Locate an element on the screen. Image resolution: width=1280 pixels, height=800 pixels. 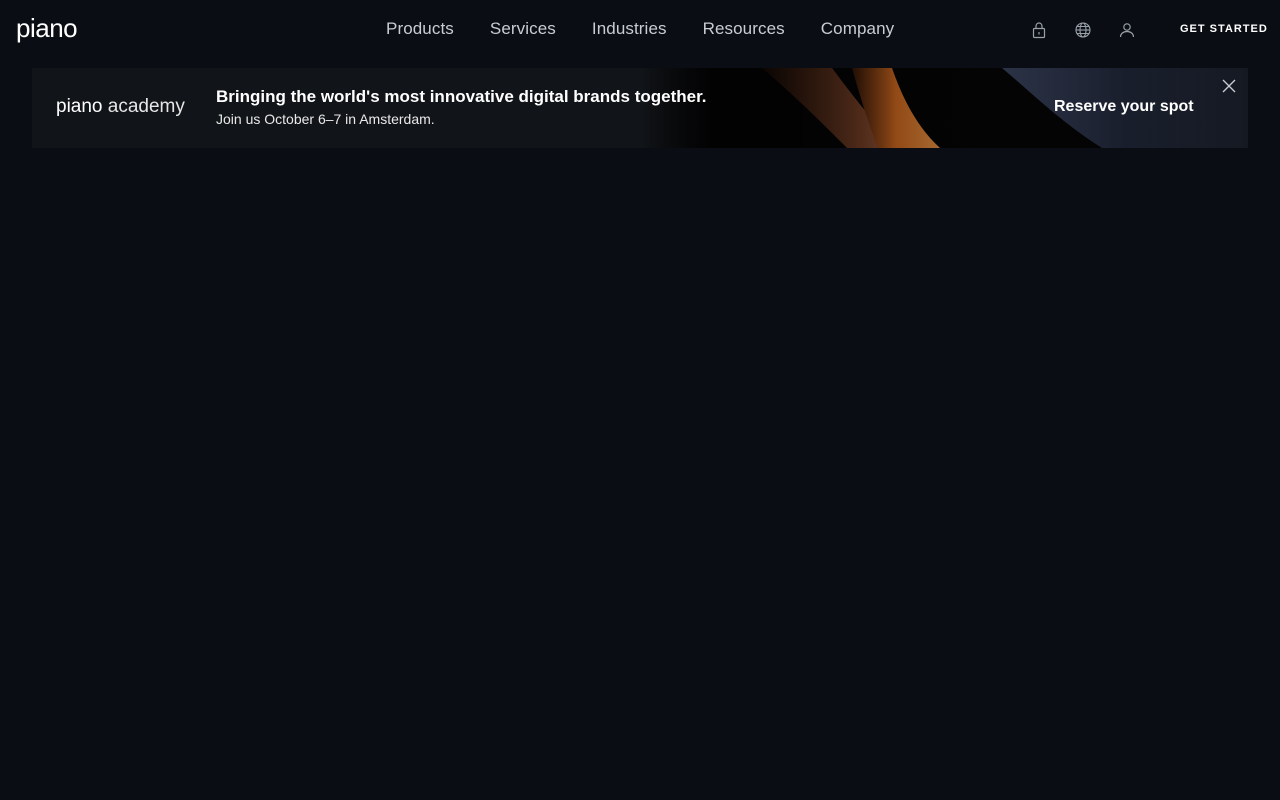
close-icon is located at coordinates (1229, 86).